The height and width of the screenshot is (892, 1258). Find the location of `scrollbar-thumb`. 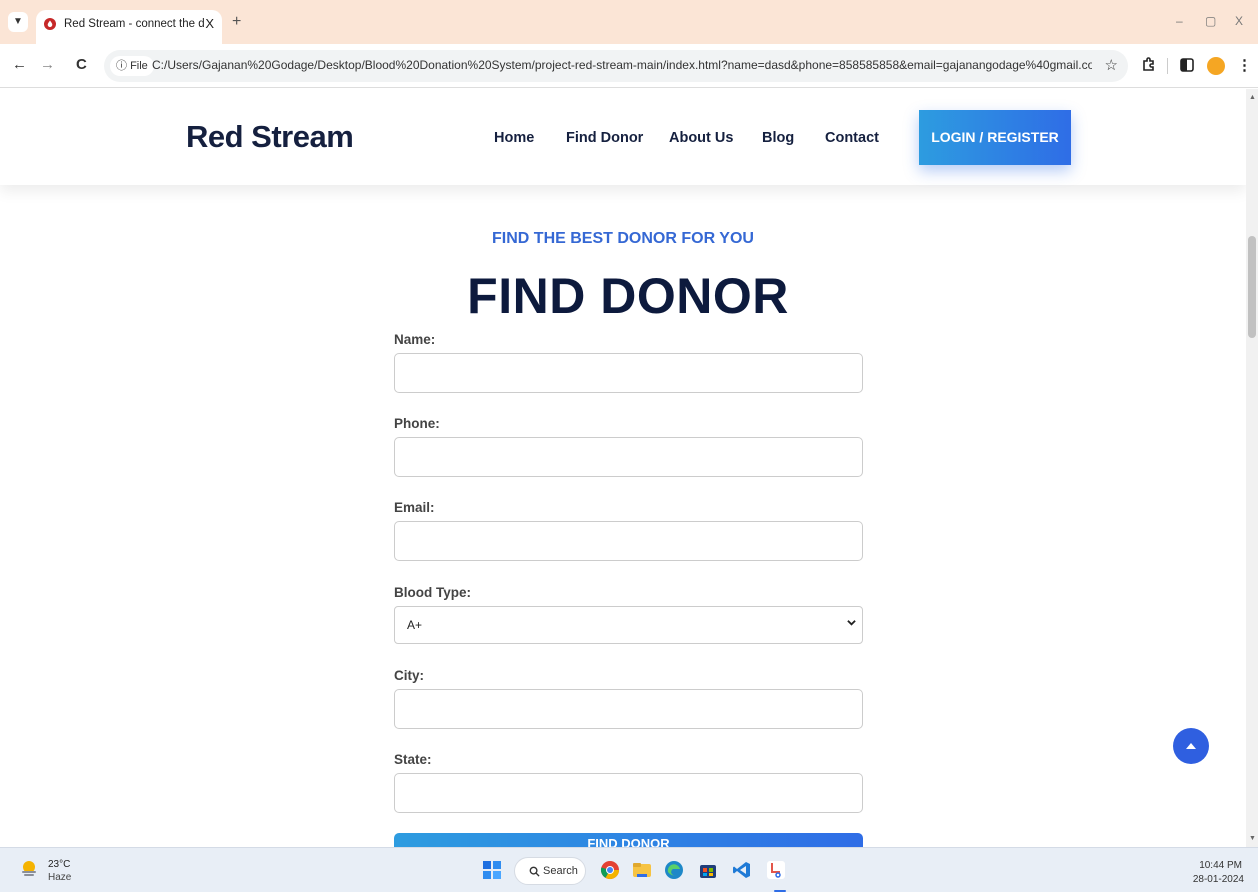

scrollbar-thumb is located at coordinates (1252, 287).